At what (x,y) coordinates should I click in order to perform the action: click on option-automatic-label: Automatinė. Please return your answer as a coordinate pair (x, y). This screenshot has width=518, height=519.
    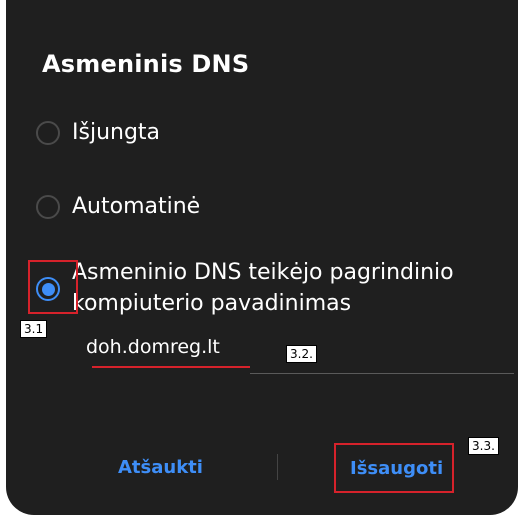
    Looking at the image, I should click on (136, 206).